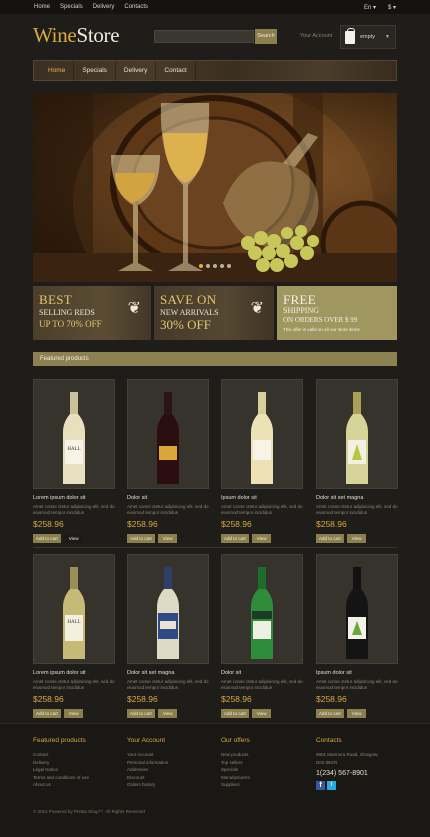  What do you see at coordinates (266, 770) in the screenshot?
I see `footer-link: Specials` at bounding box center [266, 770].